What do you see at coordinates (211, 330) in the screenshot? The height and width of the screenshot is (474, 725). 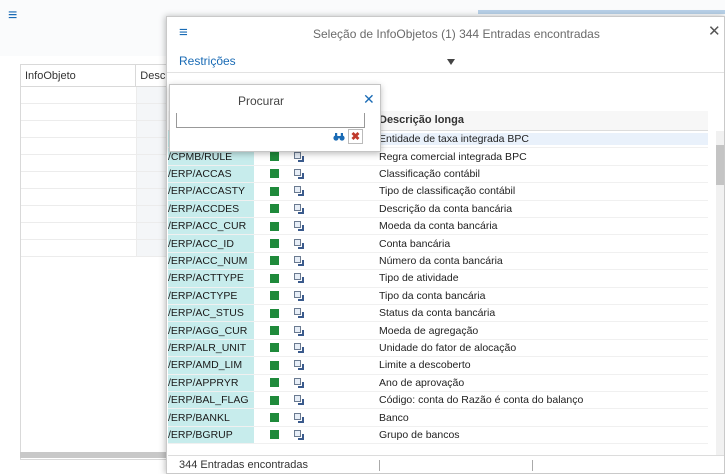 I see `infoobject-key: /ERP/AGG_CUR` at bounding box center [211, 330].